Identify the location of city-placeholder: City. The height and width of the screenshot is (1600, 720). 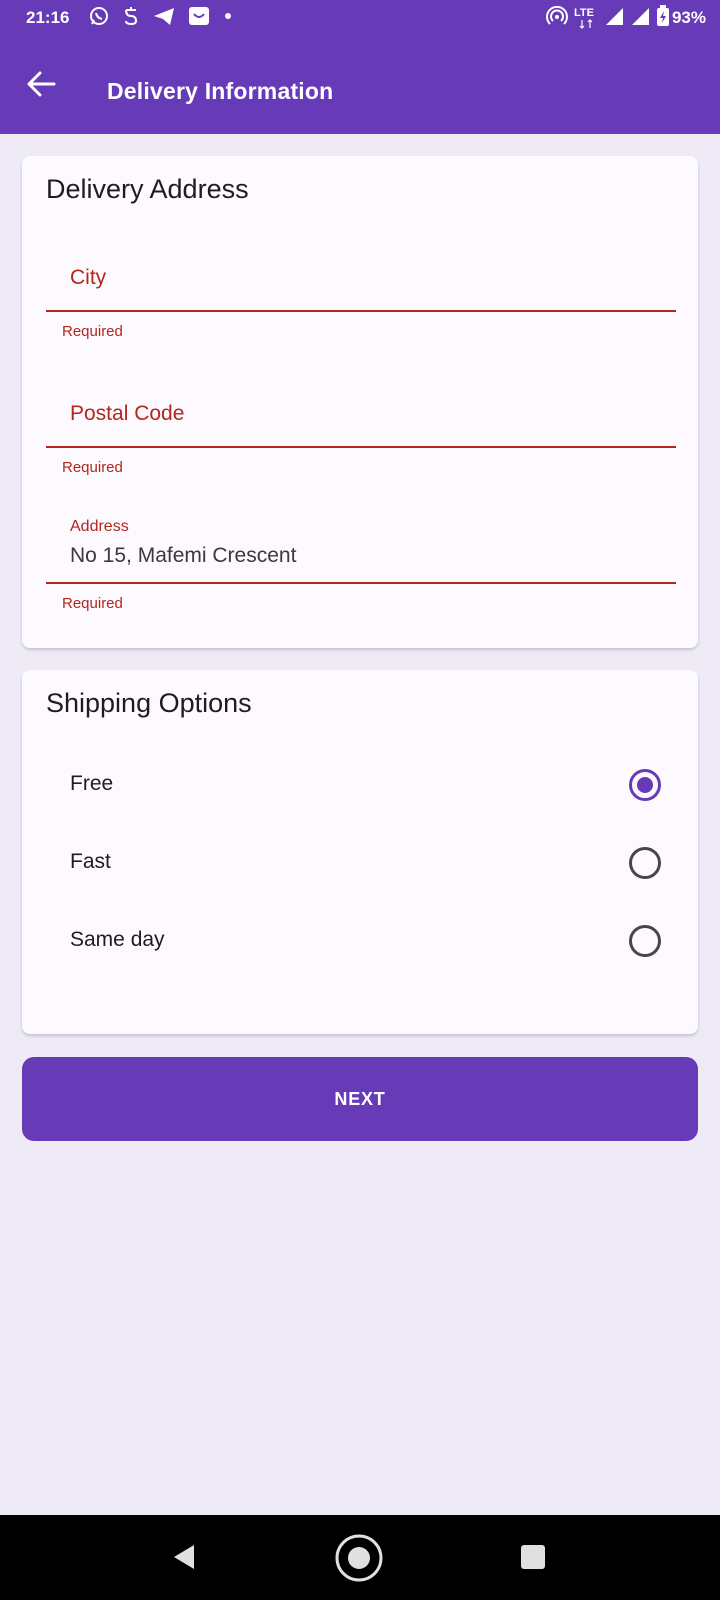
(88, 277).